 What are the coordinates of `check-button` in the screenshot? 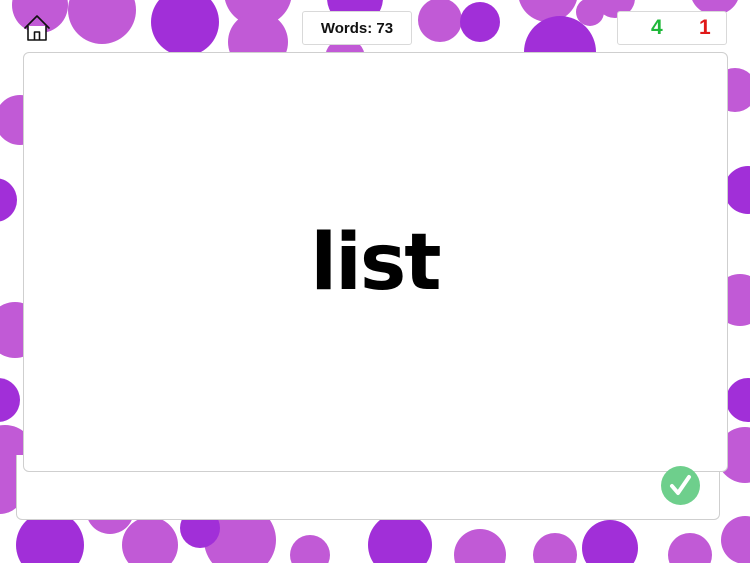 It's located at (680, 485).